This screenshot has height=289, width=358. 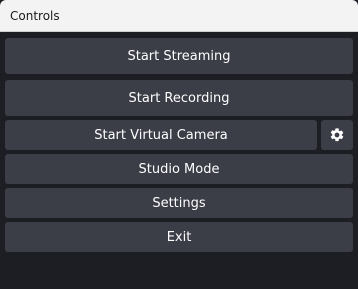 I want to click on start-streaming-button: Start Streaming, so click(x=179, y=56).